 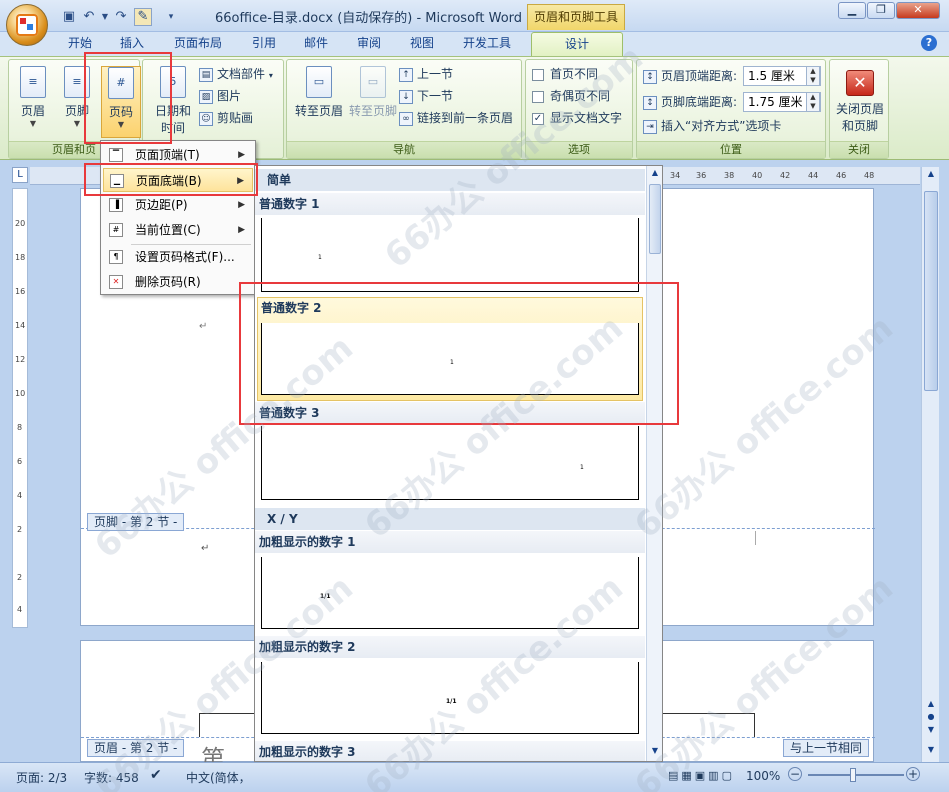 What do you see at coordinates (41, 777) in the screenshot?
I see `page-count: 页面: 2/3` at bounding box center [41, 777].